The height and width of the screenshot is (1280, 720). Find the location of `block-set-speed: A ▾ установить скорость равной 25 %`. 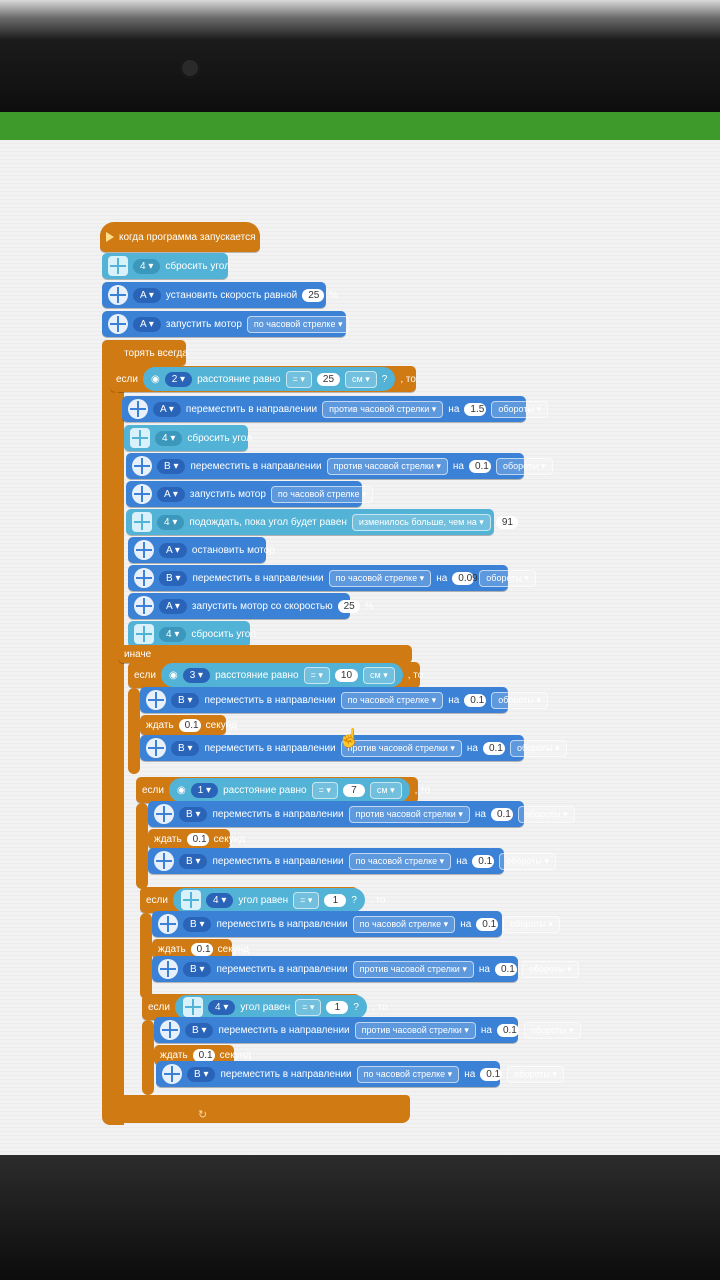

block-set-speed: A ▾ установить скорость равной 25 % is located at coordinates (220, 295).